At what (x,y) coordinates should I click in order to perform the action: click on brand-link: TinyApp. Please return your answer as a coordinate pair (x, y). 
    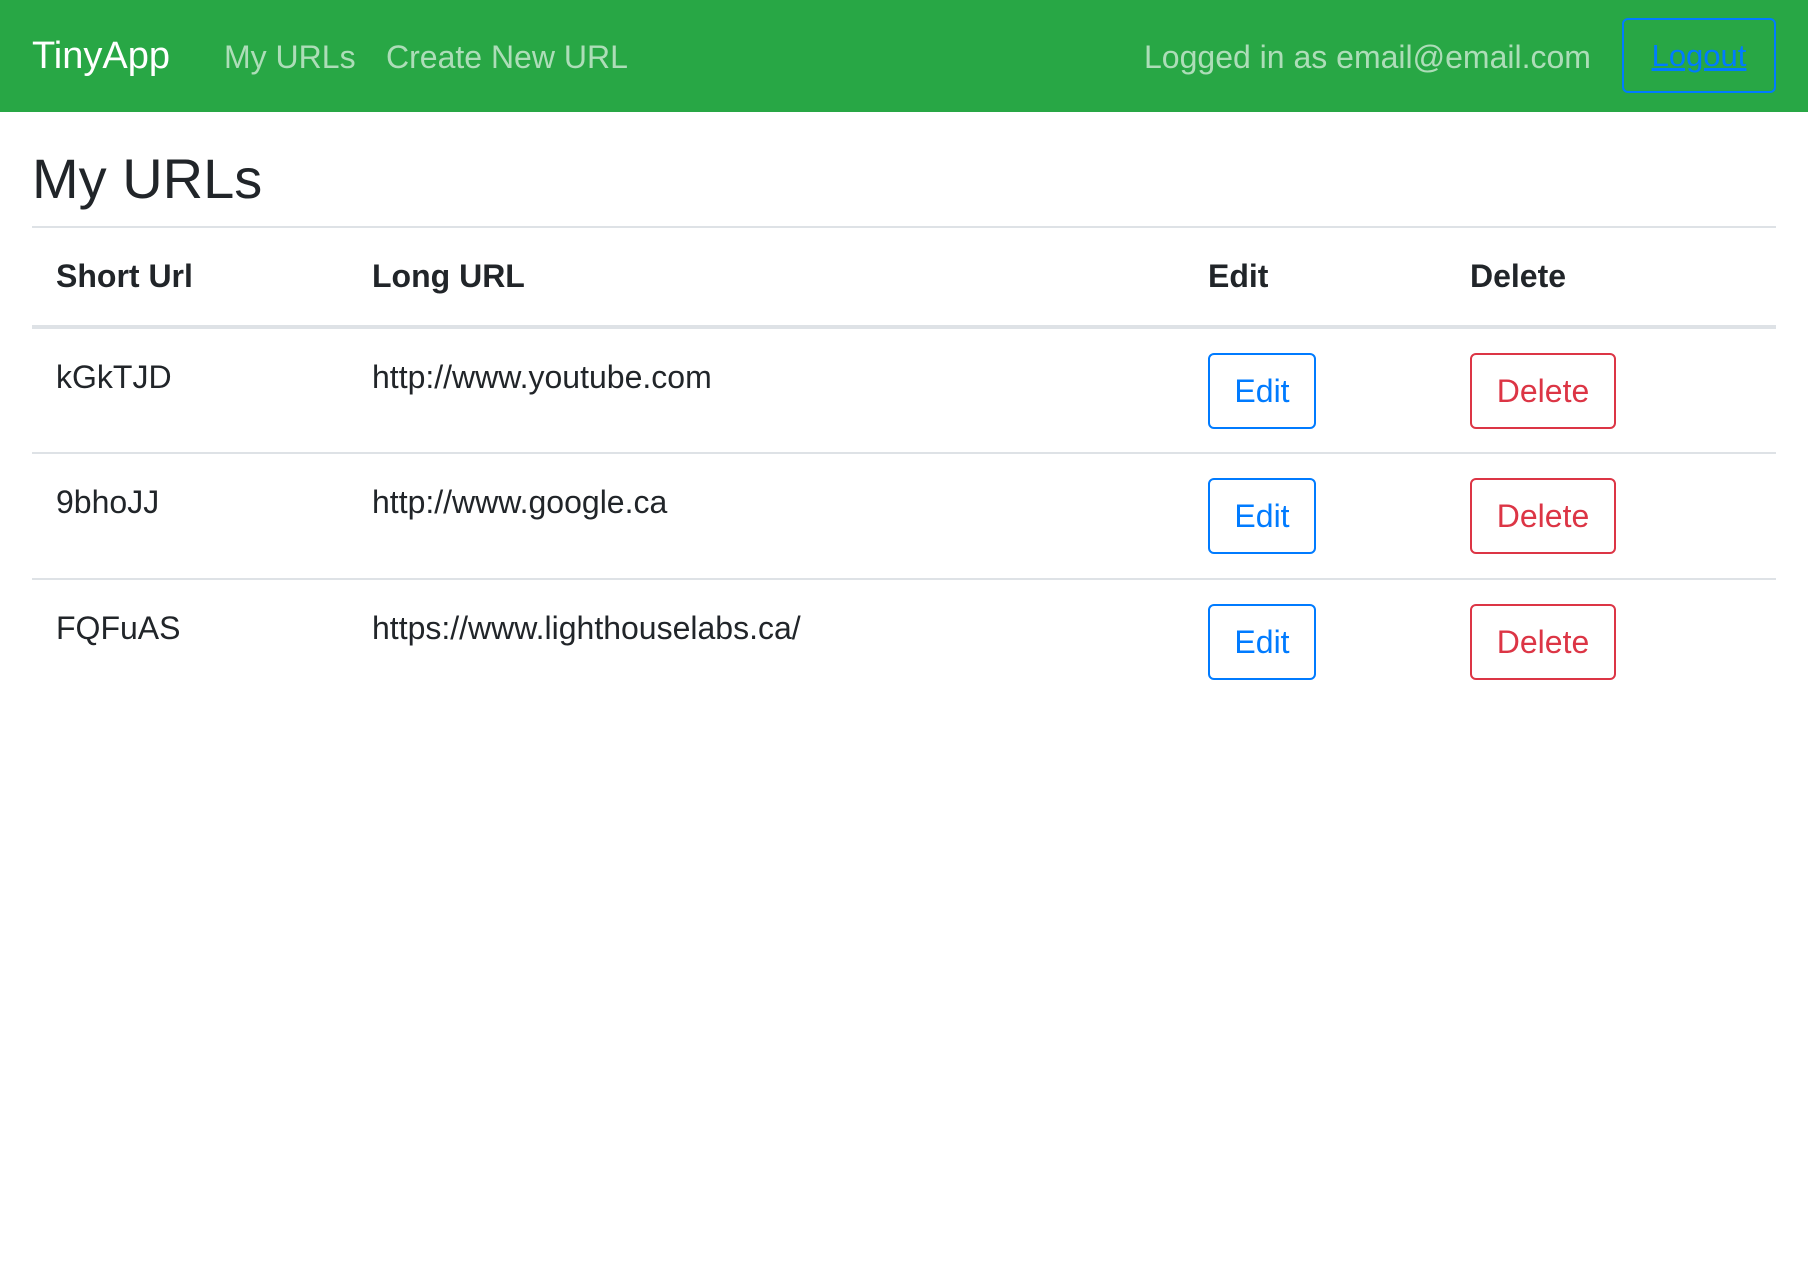
    Looking at the image, I should click on (101, 56).